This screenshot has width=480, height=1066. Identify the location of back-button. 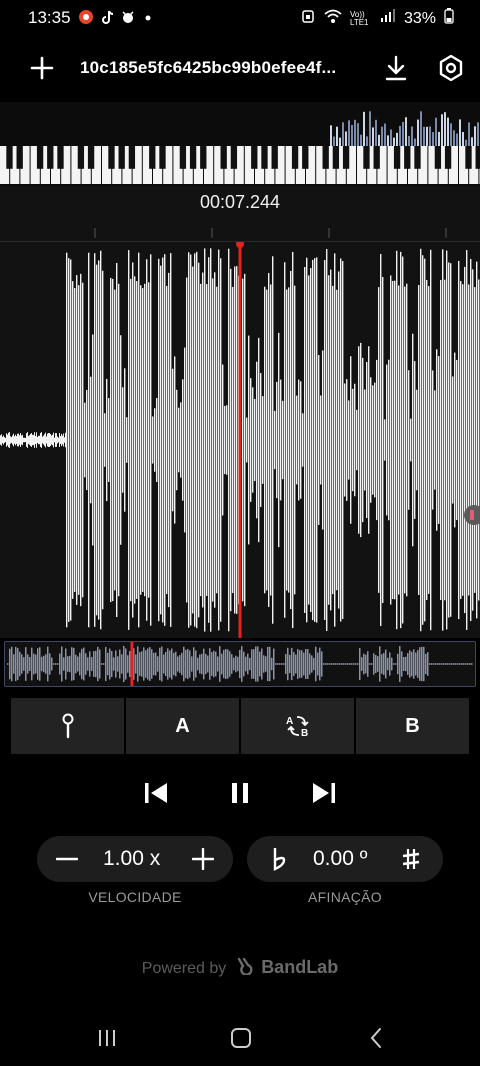
(376, 1038).